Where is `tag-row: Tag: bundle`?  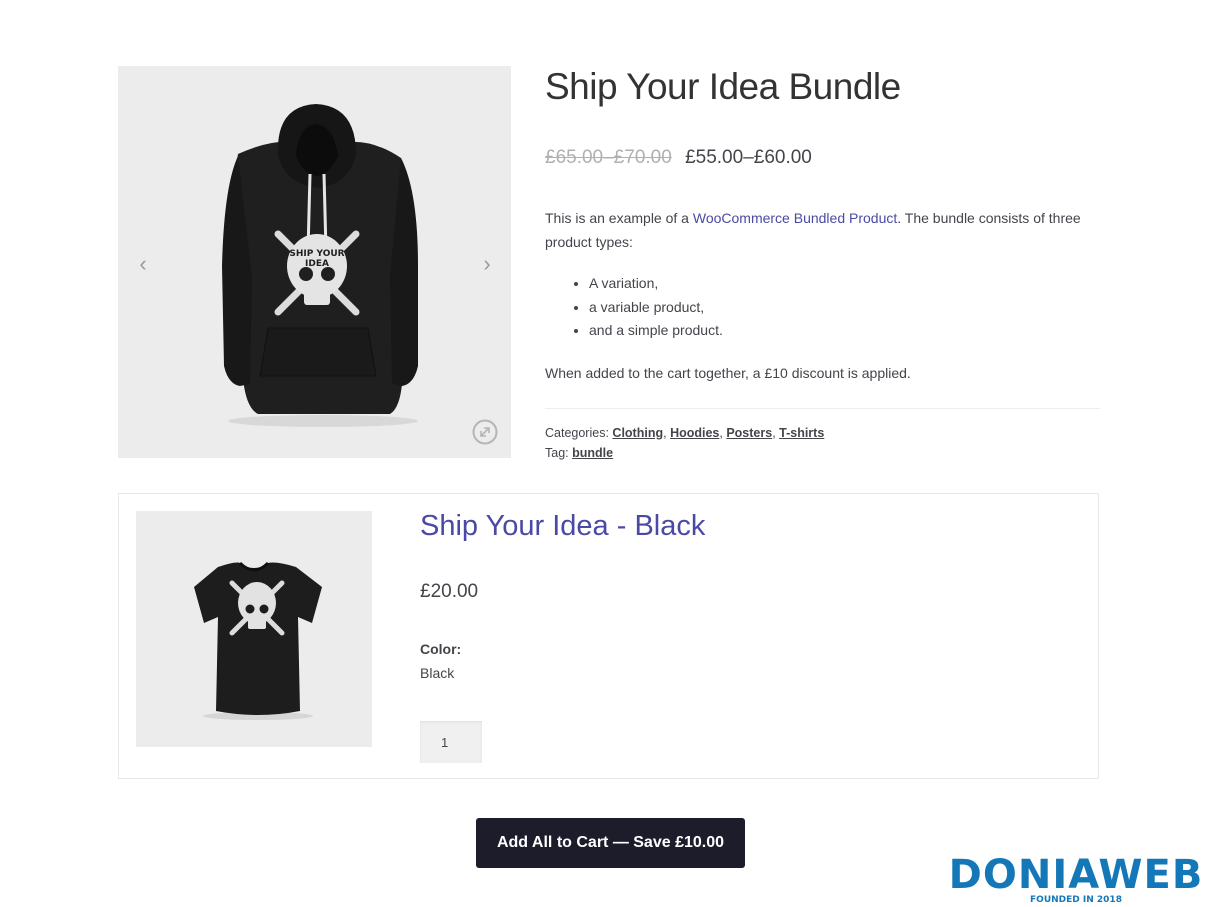
tag-row: Tag: bundle is located at coordinates (684, 453).